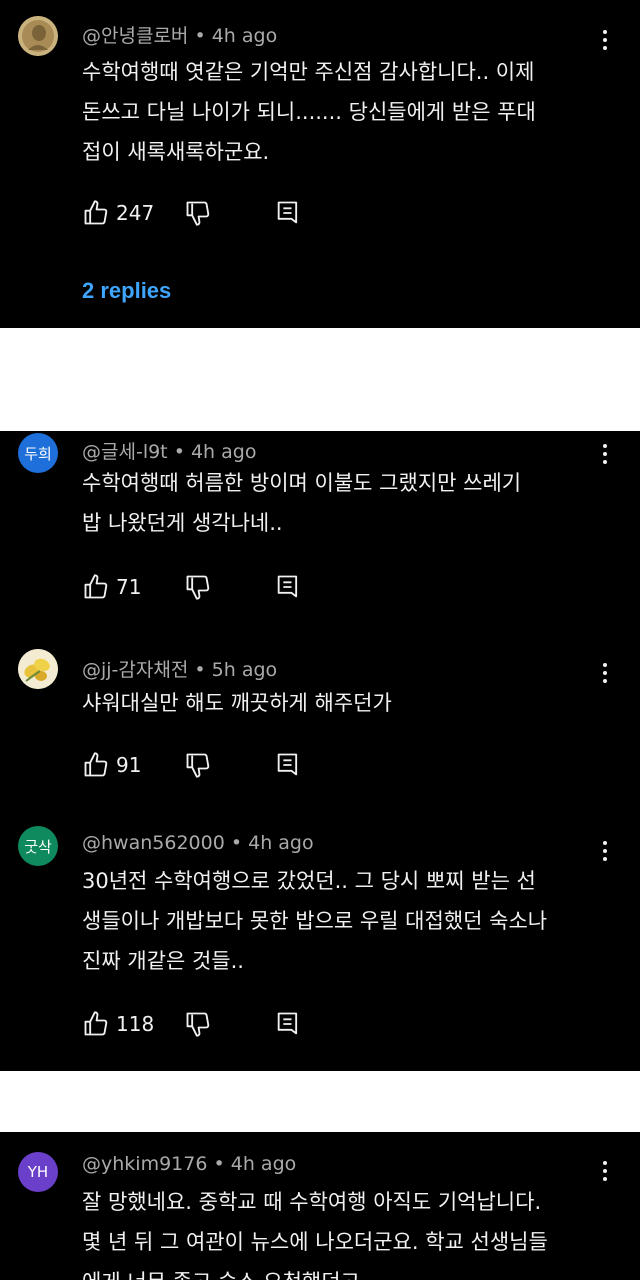 This screenshot has width=640, height=1280. Describe the element at coordinates (125, 452) in the screenshot. I see `author-handle: @글세-l9t` at that location.